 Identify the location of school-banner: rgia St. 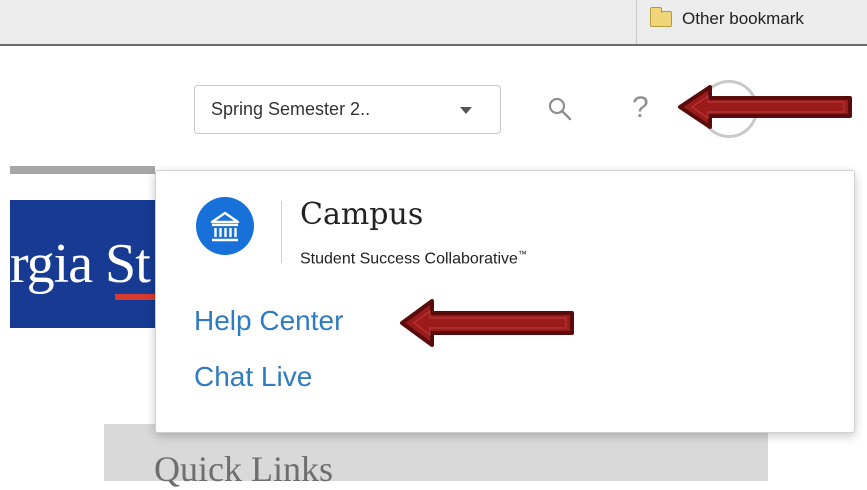
(82, 264).